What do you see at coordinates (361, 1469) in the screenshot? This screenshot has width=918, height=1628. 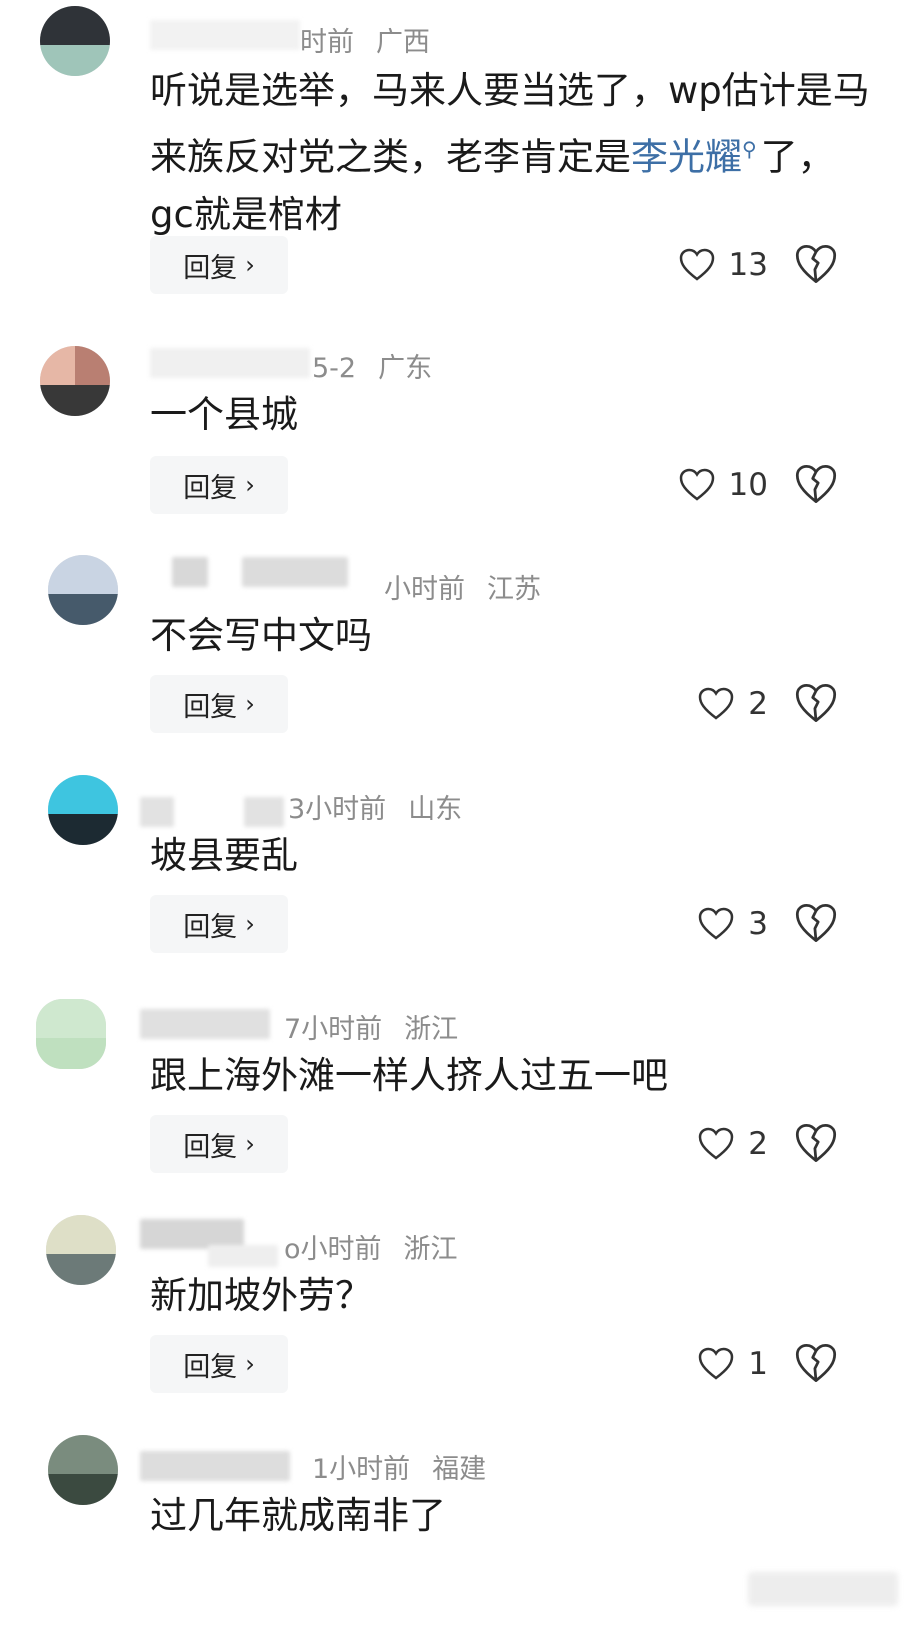 I see `comment-time: 1小时前` at bounding box center [361, 1469].